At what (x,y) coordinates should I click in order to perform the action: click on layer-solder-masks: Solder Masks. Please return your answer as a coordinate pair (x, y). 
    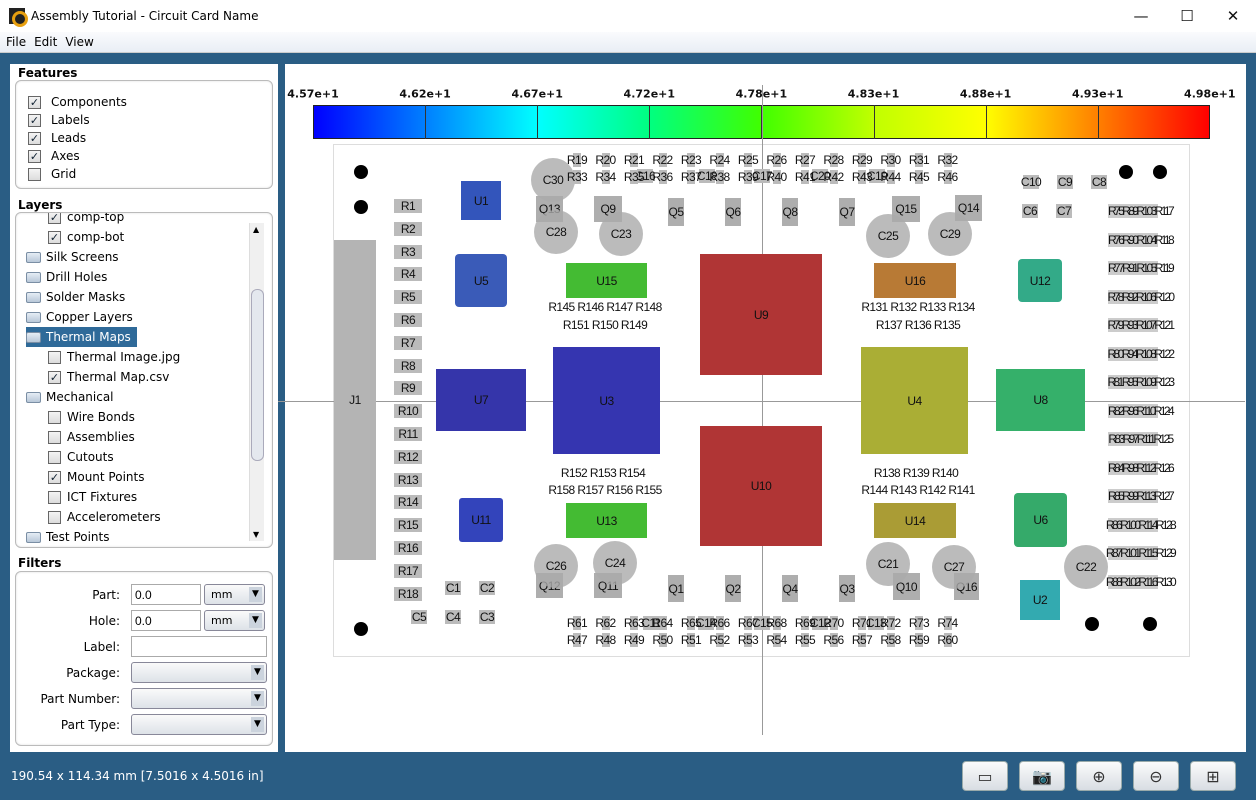
    Looking at the image, I should click on (75, 297).